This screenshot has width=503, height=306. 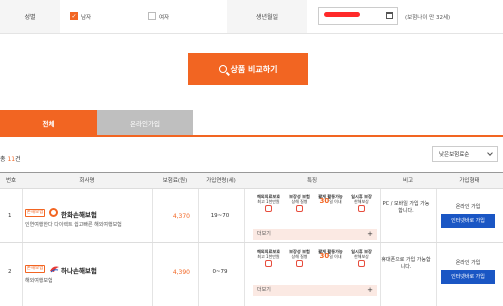 What do you see at coordinates (251, 180) in the screenshot?
I see `table-header: 번호 회사명 보험료(원) 가입연령(세) 특징 비고 가입형태` at bounding box center [251, 180].